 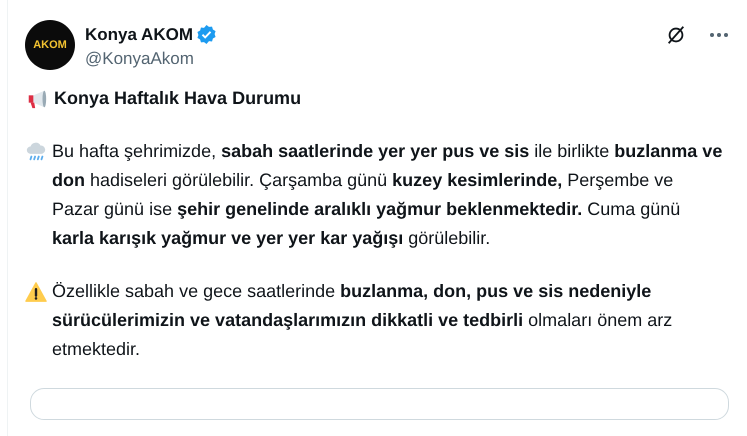 I want to click on author-name: Konya AKOM, so click(x=139, y=34).